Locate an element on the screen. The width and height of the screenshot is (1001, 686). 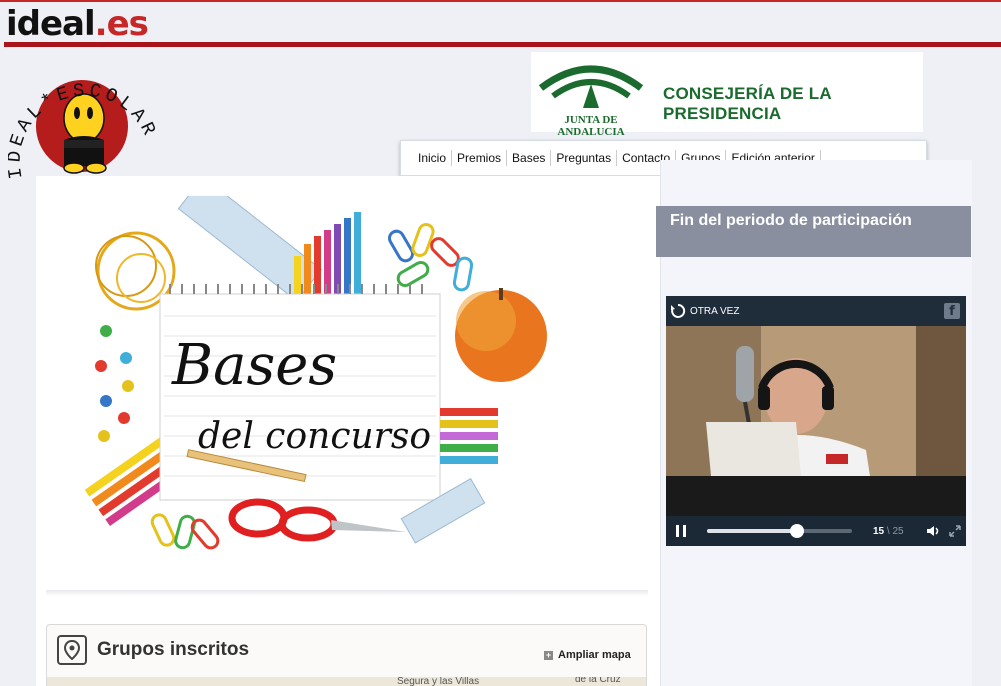
escolar-logo-graphic: IDEAL*ESCOLAR is located at coordinates (80, 129).